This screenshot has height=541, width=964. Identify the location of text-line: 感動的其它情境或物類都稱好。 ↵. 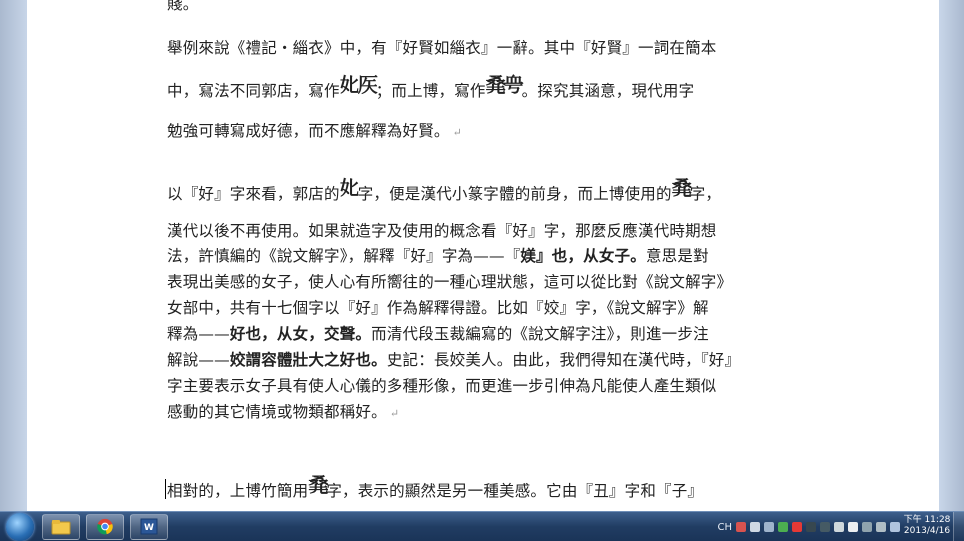
(283, 412).